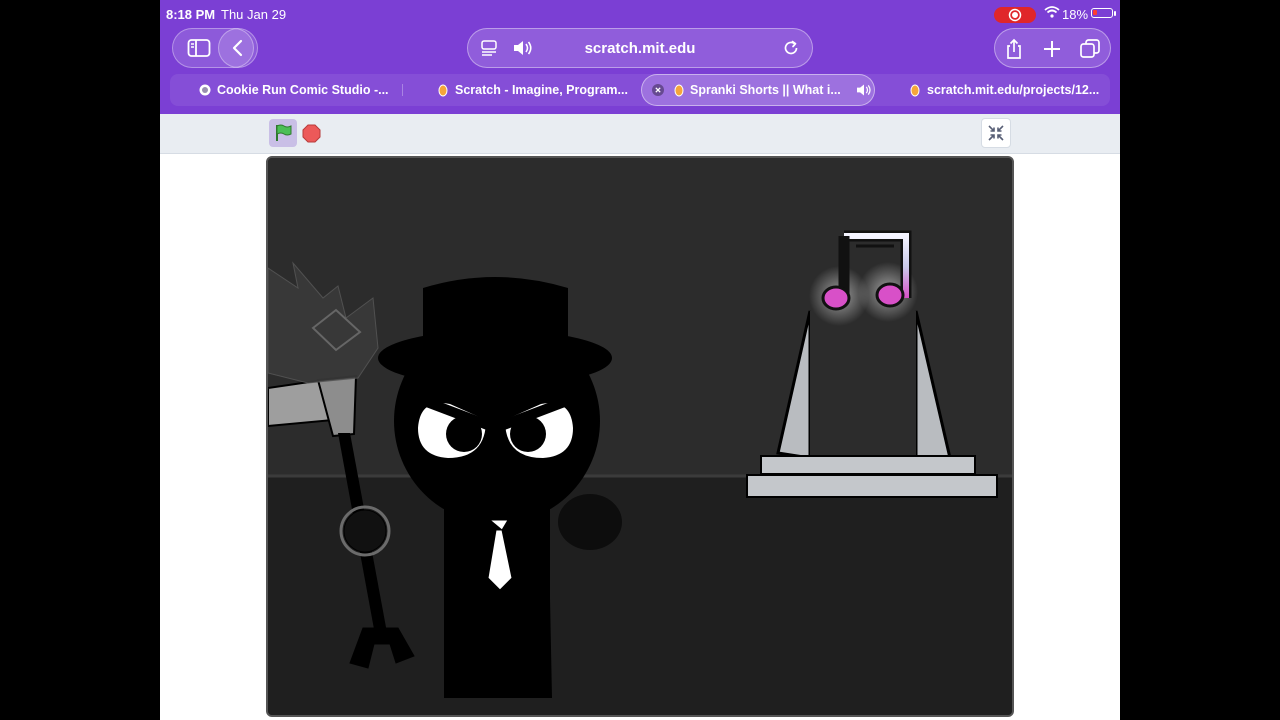 The height and width of the screenshot is (720, 1280). Describe the element at coordinates (191, 14) in the screenshot. I see `status-time: 8:18 PM` at that location.